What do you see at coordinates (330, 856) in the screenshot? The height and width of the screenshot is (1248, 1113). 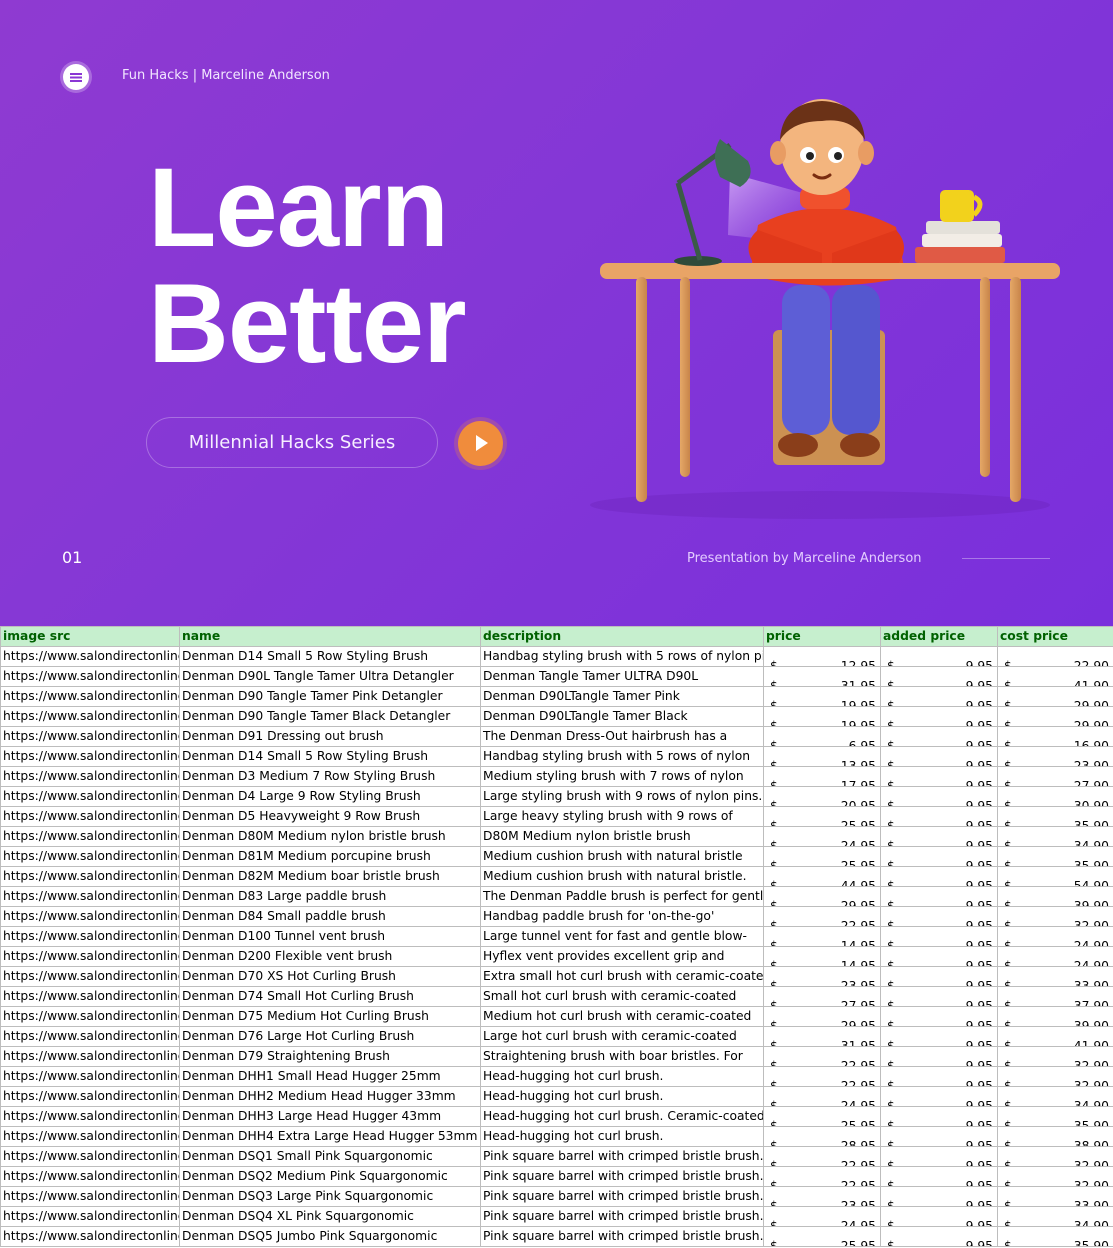 I see `name-cell: Denman D81M Medium porcupine brush` at bounding box center [330, 856].